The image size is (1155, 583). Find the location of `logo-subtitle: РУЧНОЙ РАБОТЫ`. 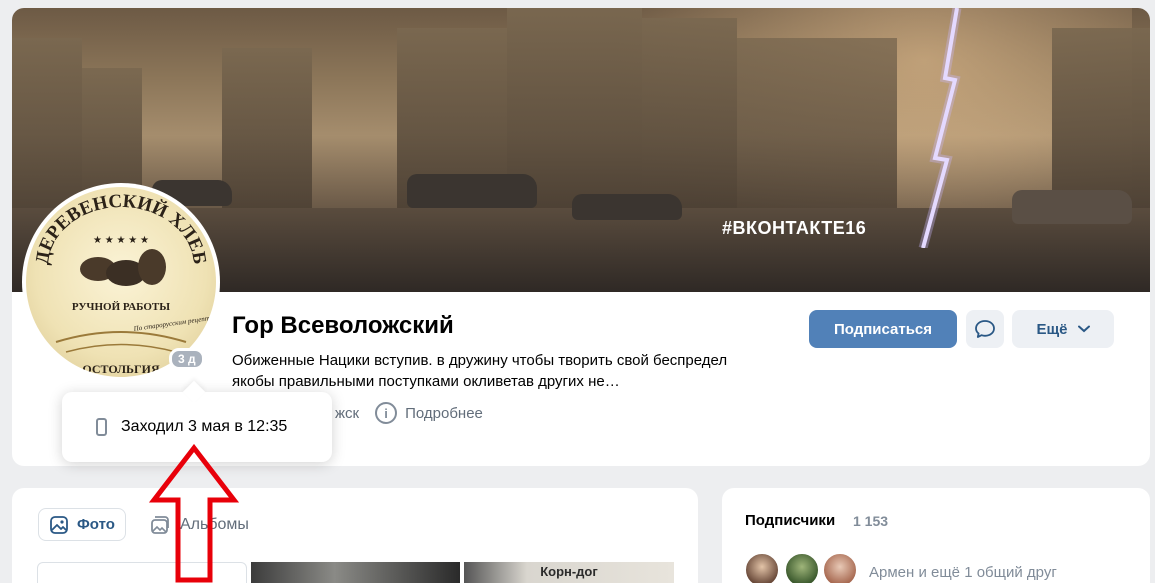

logo-subtitle: РУЧНОЙ РАБОТЫ is located at coordinates (121, 307).